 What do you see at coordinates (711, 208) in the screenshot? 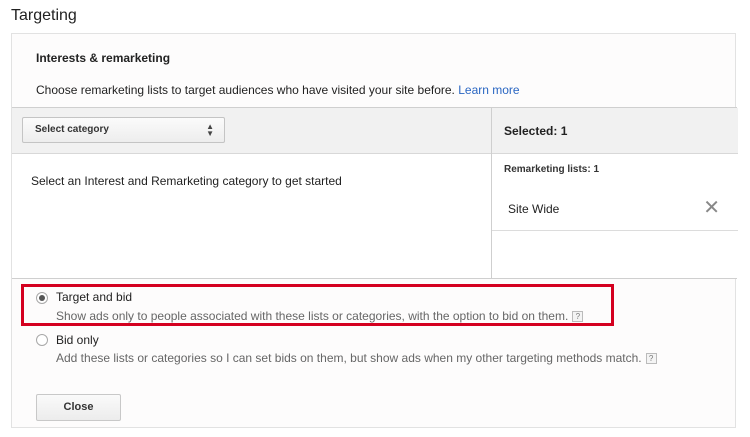
I see `remove-icon: ✕` at bounding box center [711, 208].